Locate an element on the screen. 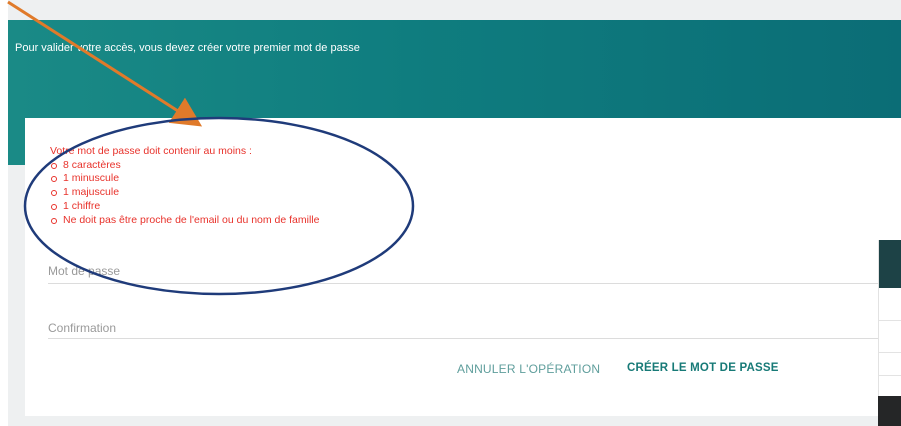 This screenshot has height=426, width=901. panel-footer-edge is located at coordinates (889, 411).